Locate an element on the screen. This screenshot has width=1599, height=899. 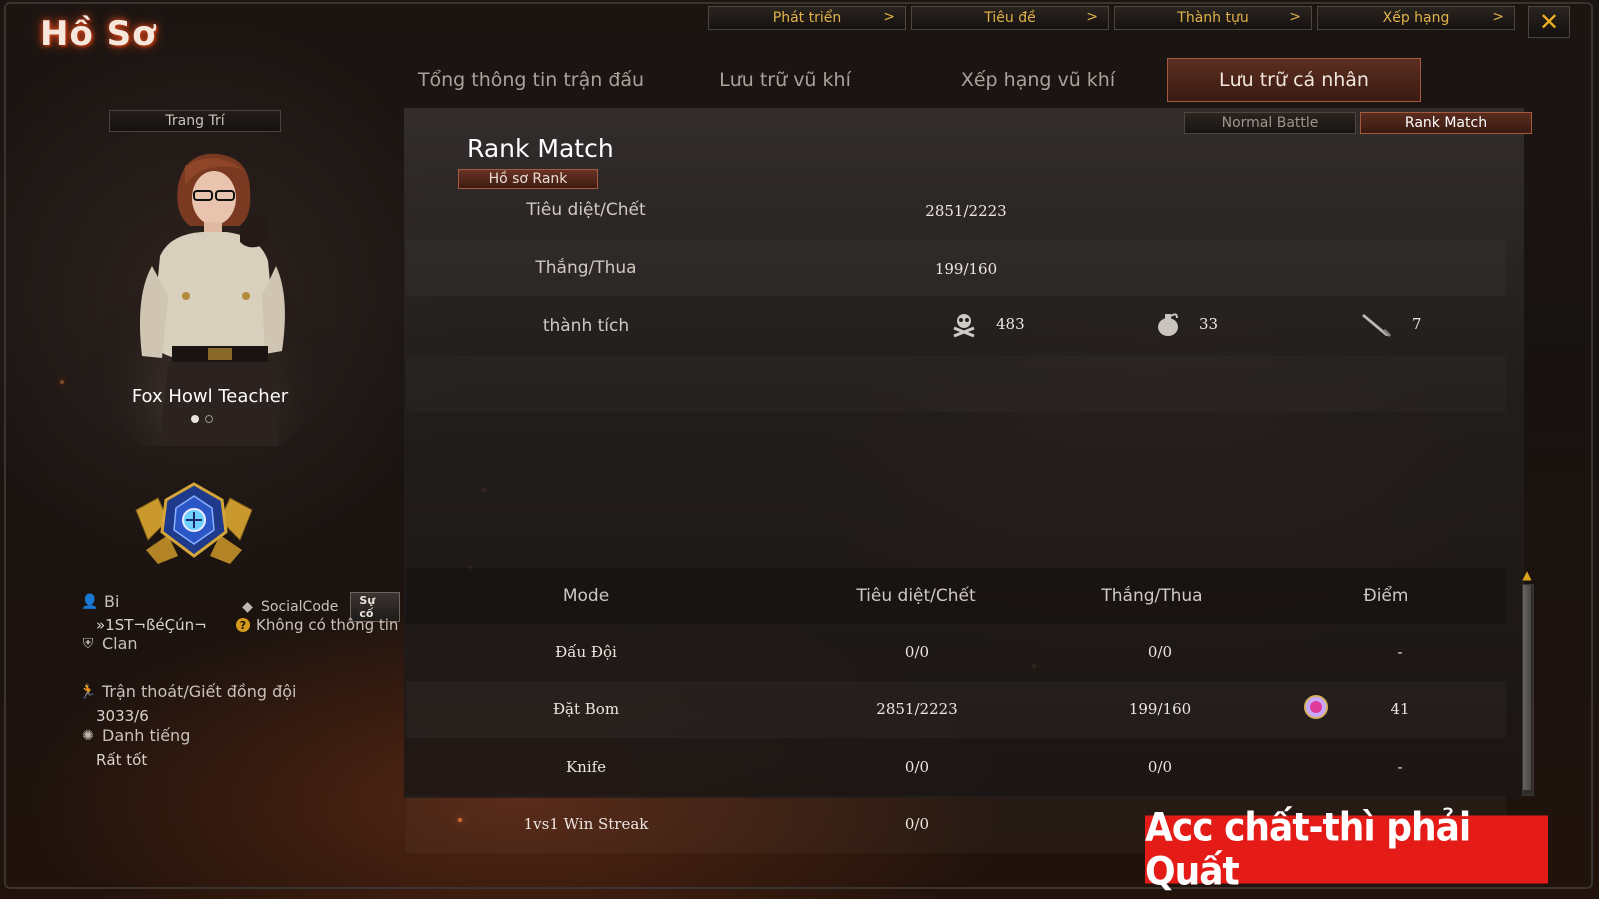
rank-emblem-icon is located at coordinates (194, 523).